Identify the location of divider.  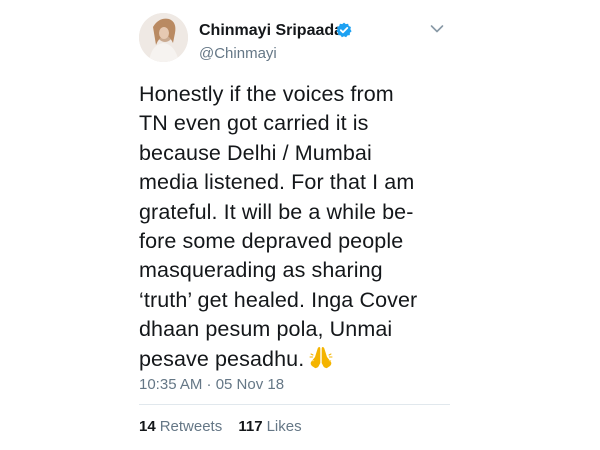
(294, 404).